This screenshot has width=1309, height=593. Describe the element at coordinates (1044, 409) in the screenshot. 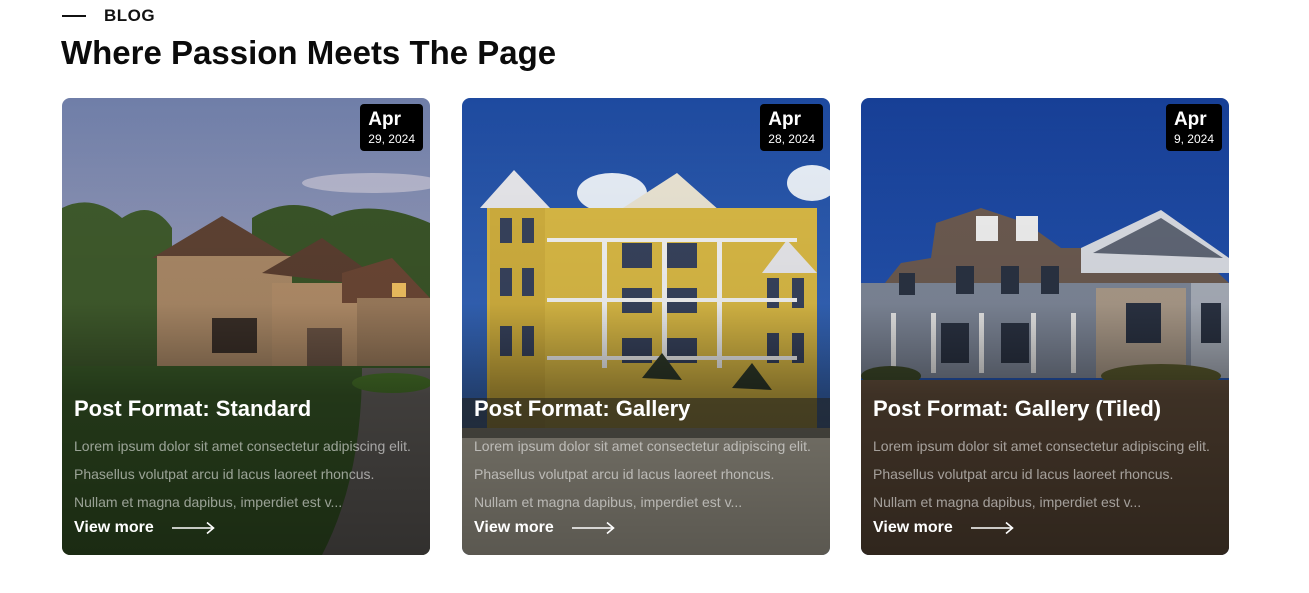

I see `post-title: Post Format: Gallery (Tiled)` at that location.